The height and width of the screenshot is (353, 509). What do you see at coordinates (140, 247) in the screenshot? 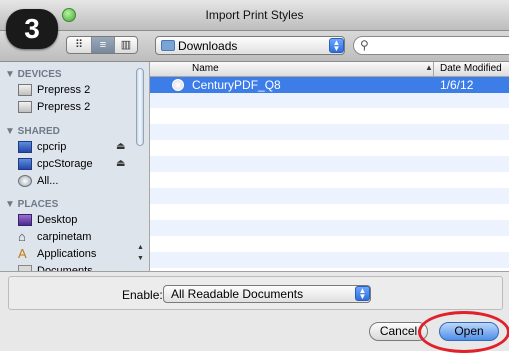
I see `scroll-up-icon: ▲` at bounding box center [140, 247].